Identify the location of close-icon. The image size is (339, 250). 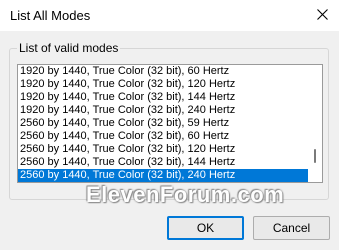
(322, 16).